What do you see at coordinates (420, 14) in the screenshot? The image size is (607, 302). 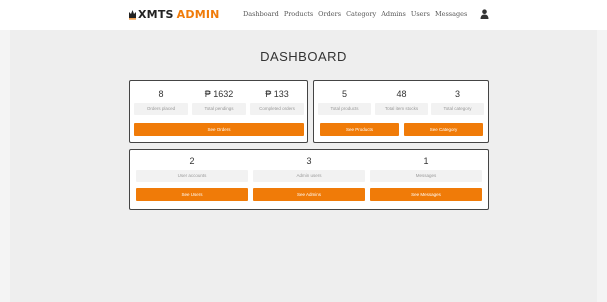 I see `nav-users: Users` at bounding box center [420, 14].